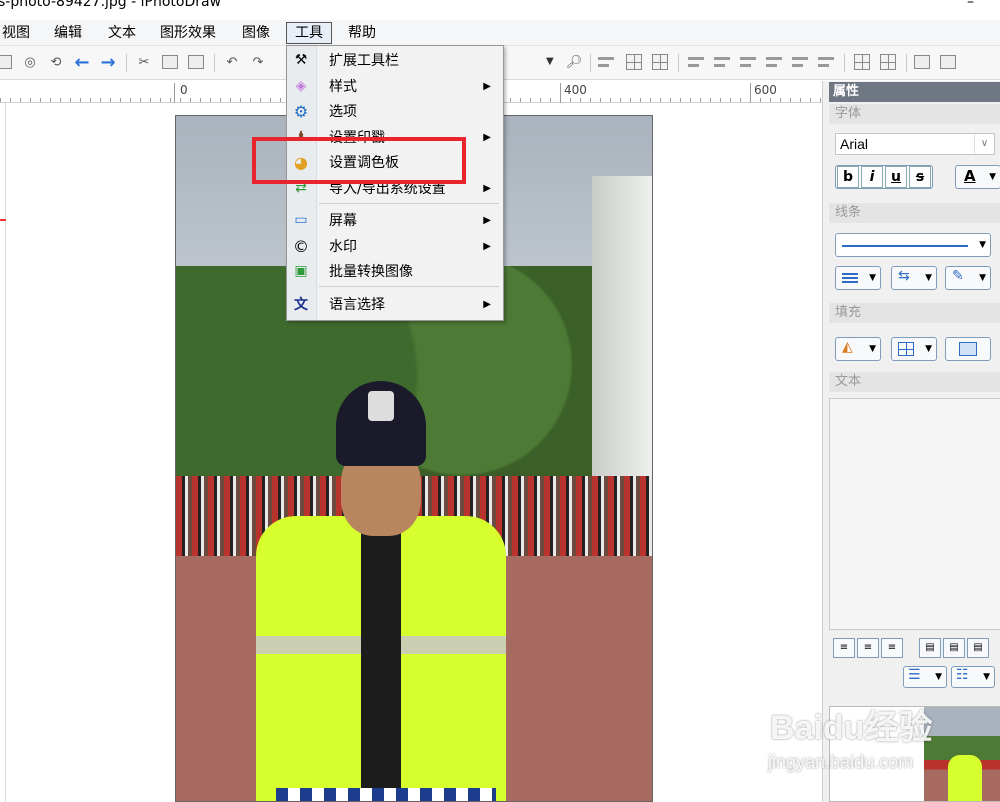 This screenshot has height=802, width=1000. I want to click on fill-color-button: ◭ ▼, so click(858, 349).